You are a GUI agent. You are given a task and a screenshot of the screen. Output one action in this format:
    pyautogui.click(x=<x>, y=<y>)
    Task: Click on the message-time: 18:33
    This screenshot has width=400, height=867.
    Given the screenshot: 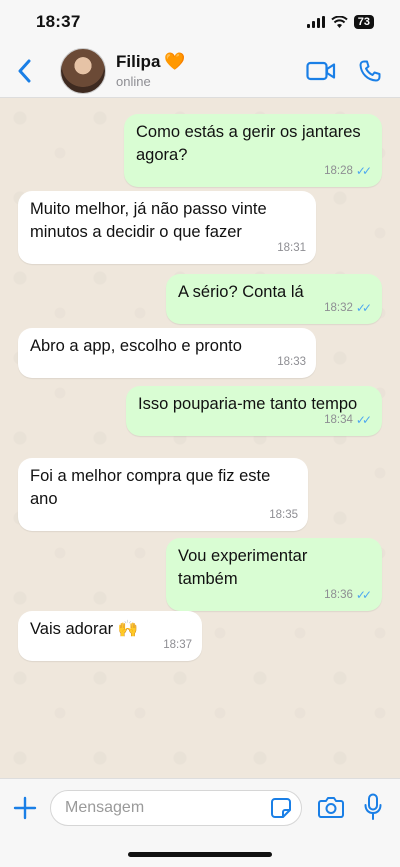 What is the action you would take?
    pyautogui.click(x=291, y=362)
    